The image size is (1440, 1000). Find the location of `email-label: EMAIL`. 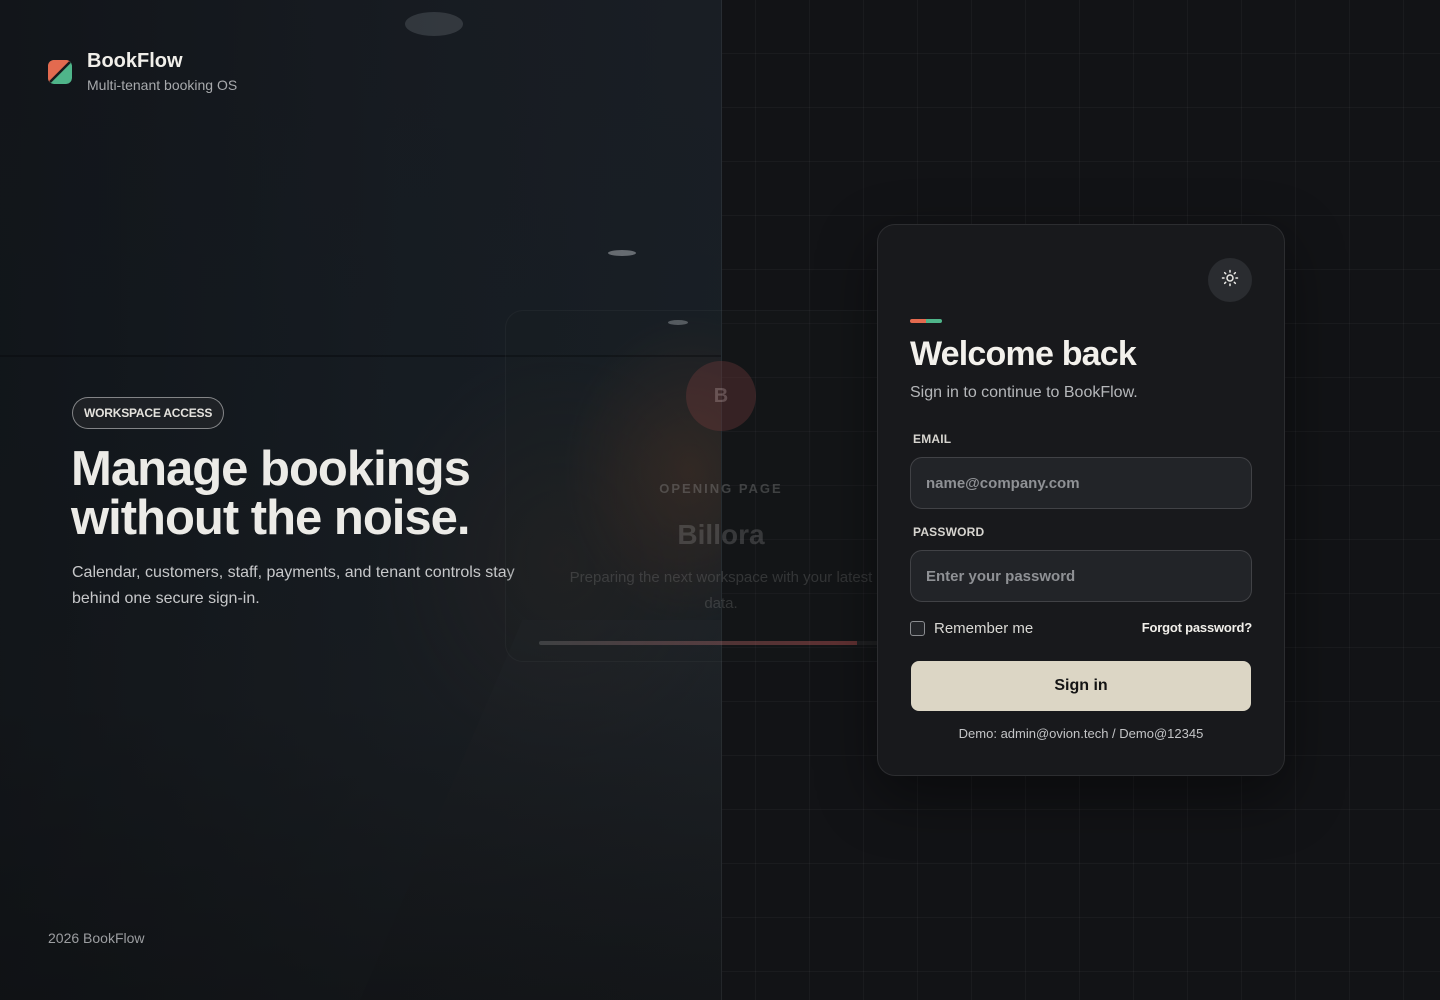

email-label: EMAIL is located at coordinates (932, 439).